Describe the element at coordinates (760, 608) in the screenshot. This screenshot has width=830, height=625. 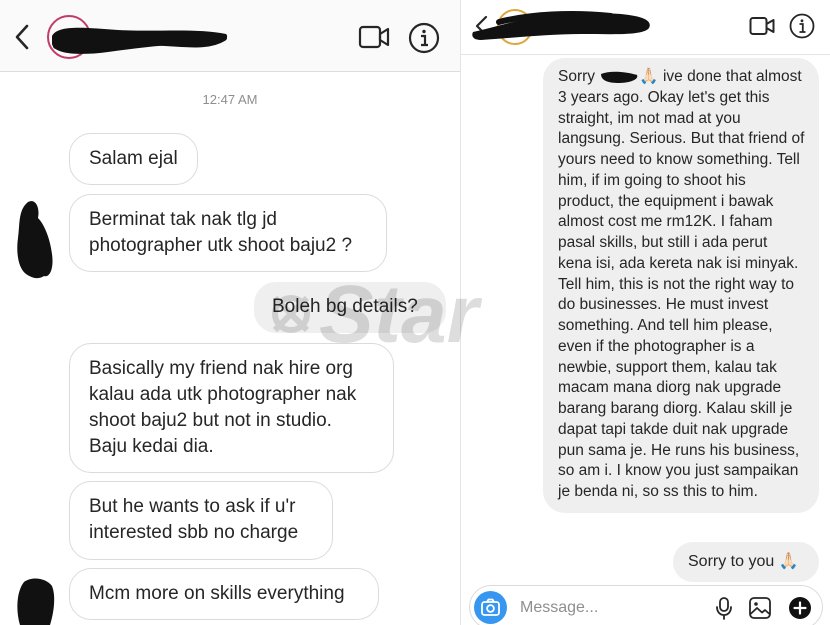
I see `image-gallery-icon` at that location.